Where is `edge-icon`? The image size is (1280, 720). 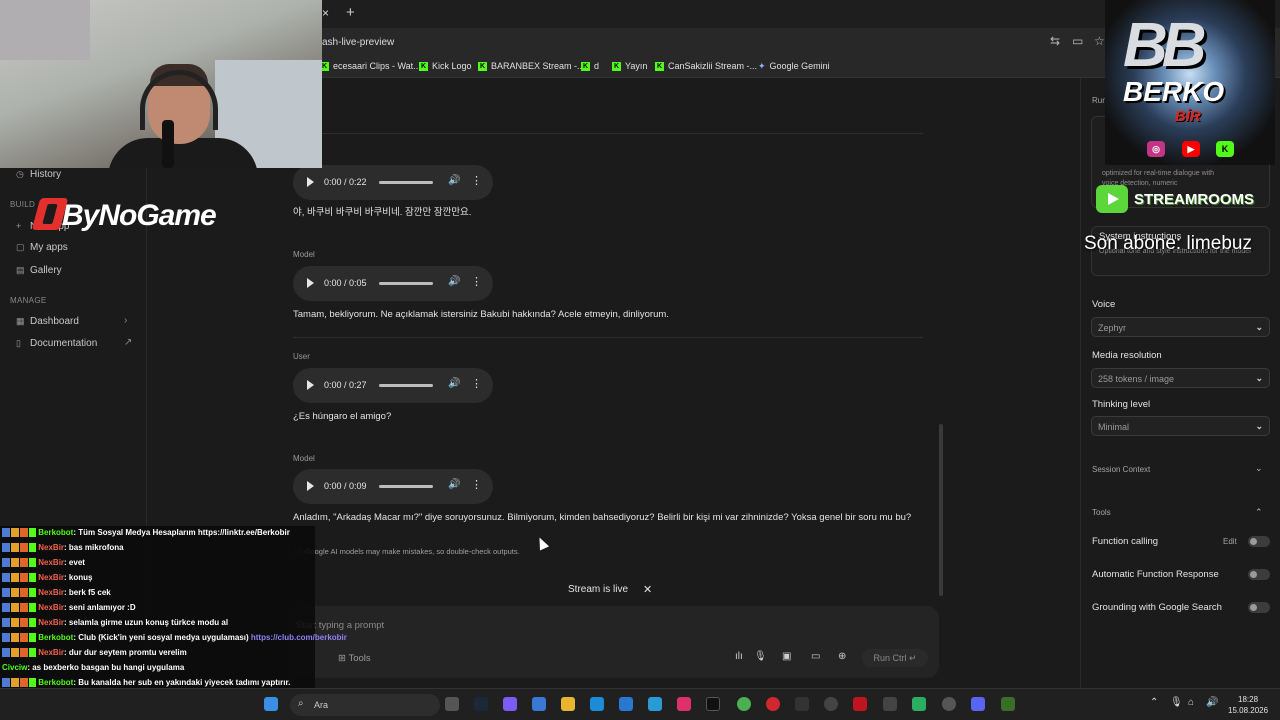
edge-icon is located at coordinates (597, 704).